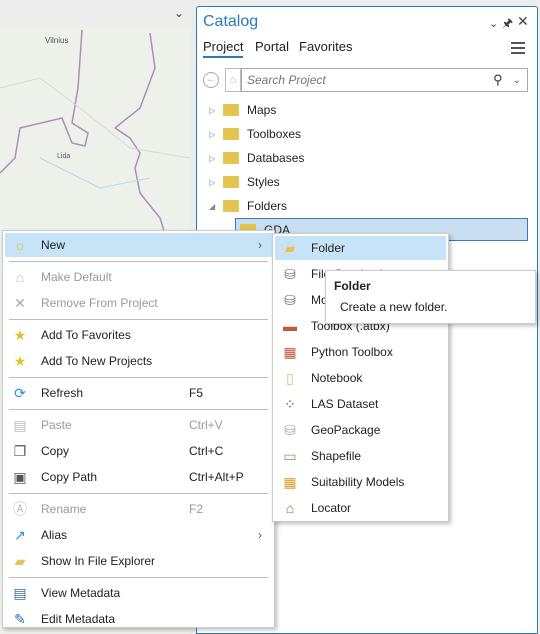 Image resolution: width=540 pixels, height=634 pixels. I want to click on menu-icon, so click(518, 48).